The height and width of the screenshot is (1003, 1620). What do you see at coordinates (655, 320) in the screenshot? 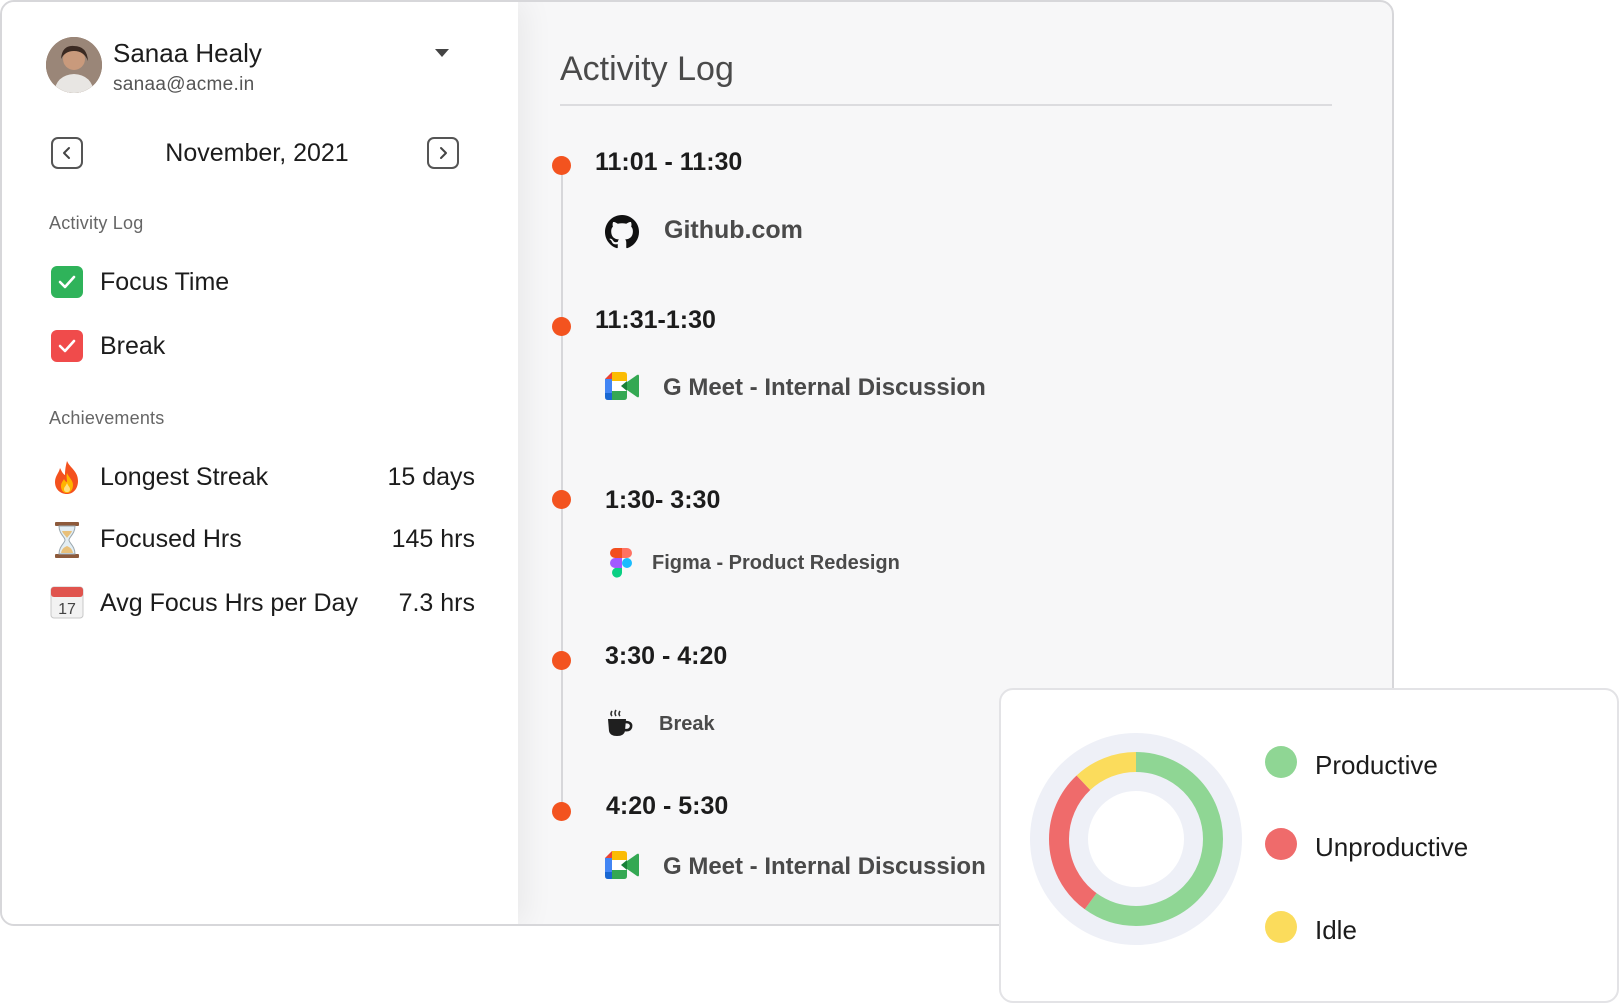
I see `timeline-time: 11:31-1:30` at bounding box center [655, 320].